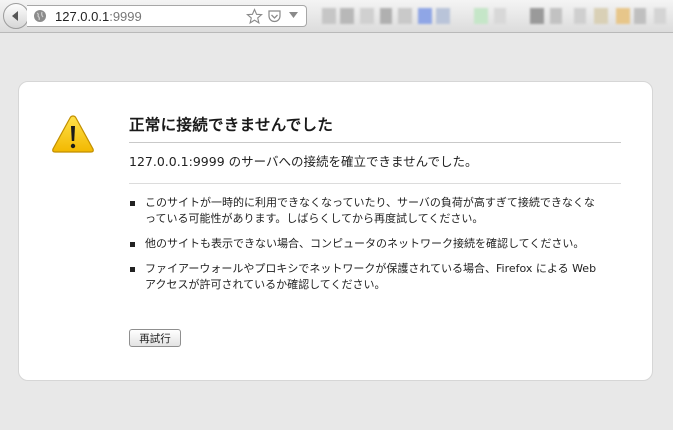 The height and width of the screenshot is (430, 673). What do you see at coordinates (375, 183) in the screenshot?
I see `divider` at bounding box center [375, 183].